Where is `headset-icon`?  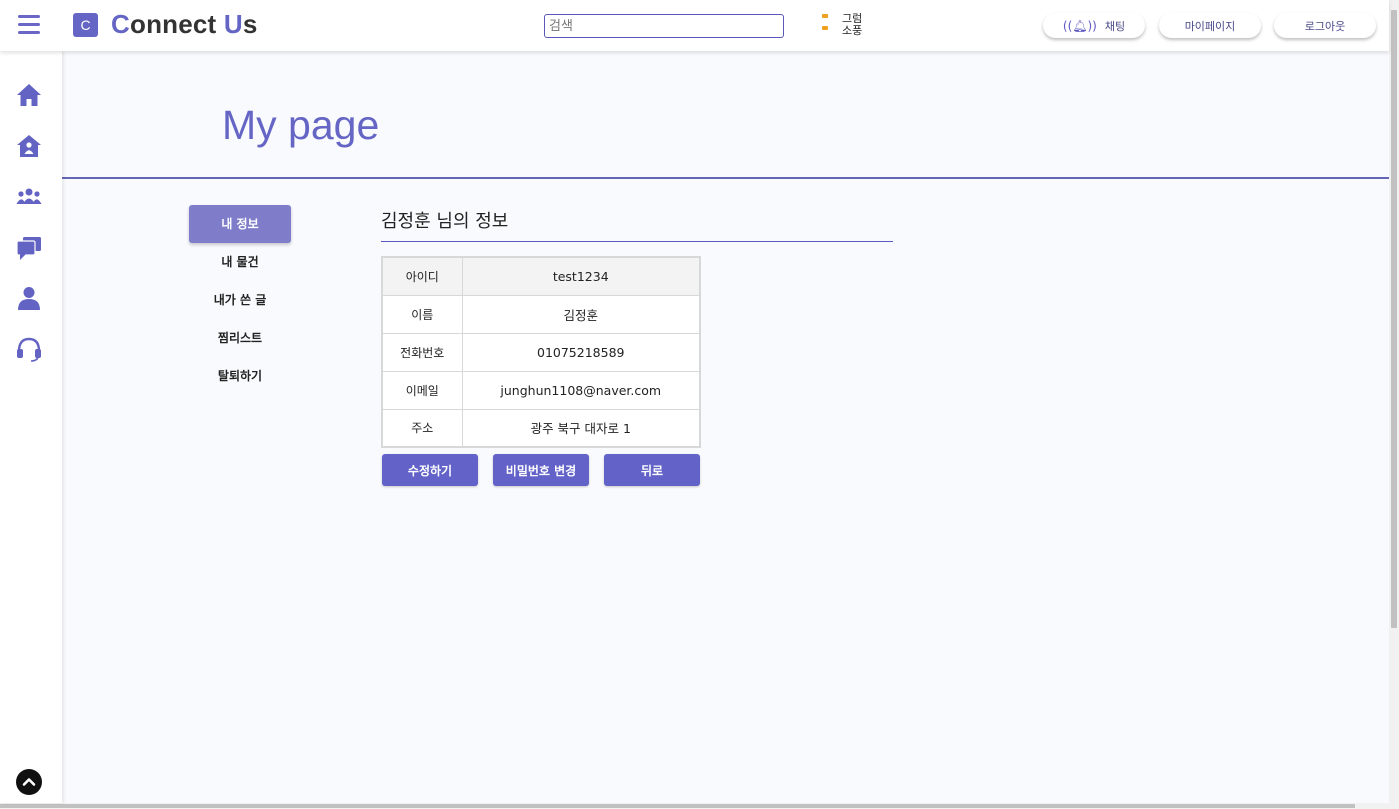 headset-icon is located at coordinates (29, 349).